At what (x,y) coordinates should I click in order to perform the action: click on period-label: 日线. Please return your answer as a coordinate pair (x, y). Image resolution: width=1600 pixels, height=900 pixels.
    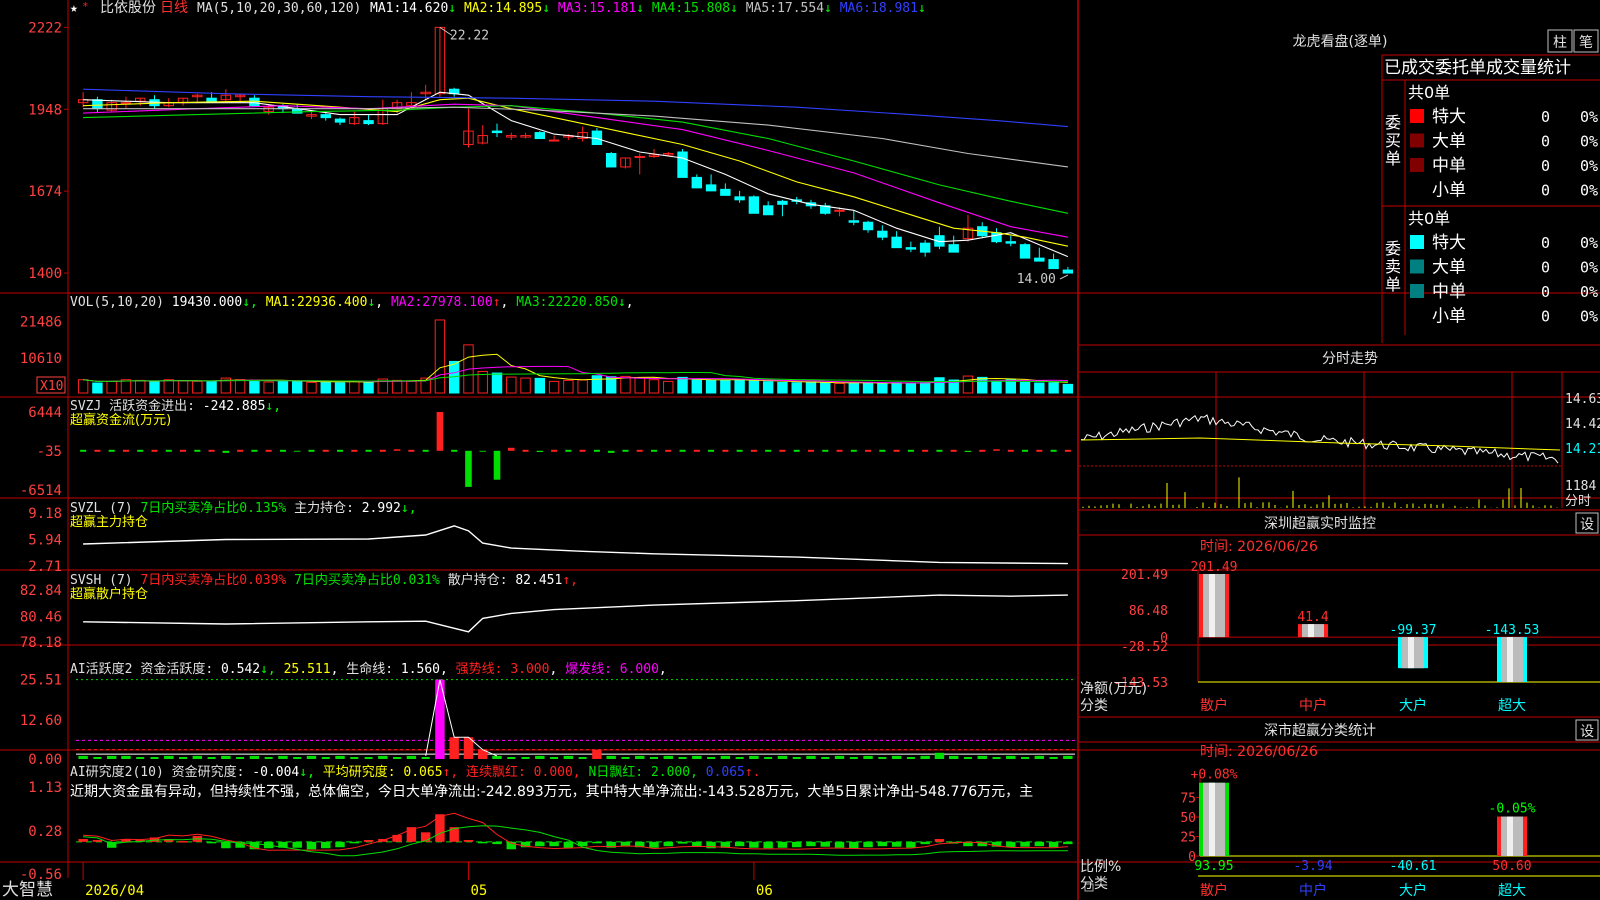
    Looking at the image, I should click on (174, 8).